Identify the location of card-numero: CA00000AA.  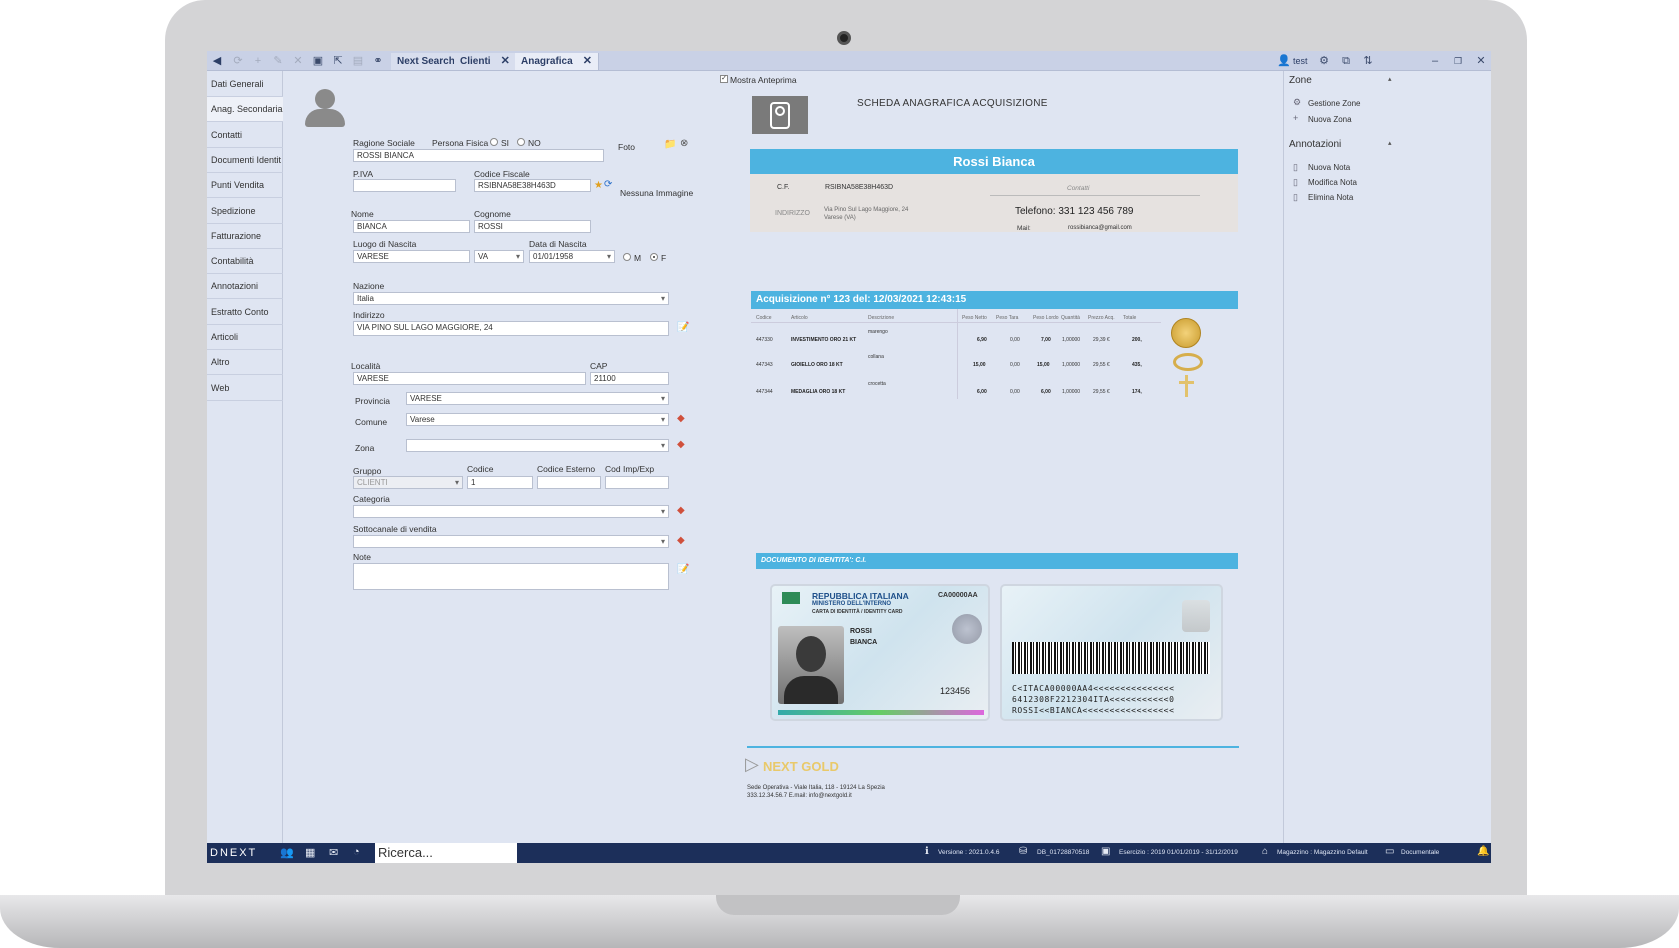
(958, 595).